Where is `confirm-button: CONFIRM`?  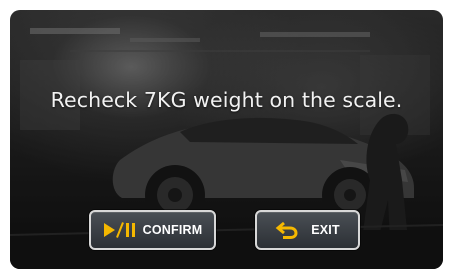
confirm-button: CONFIRM is located at coordinates (152, 230).